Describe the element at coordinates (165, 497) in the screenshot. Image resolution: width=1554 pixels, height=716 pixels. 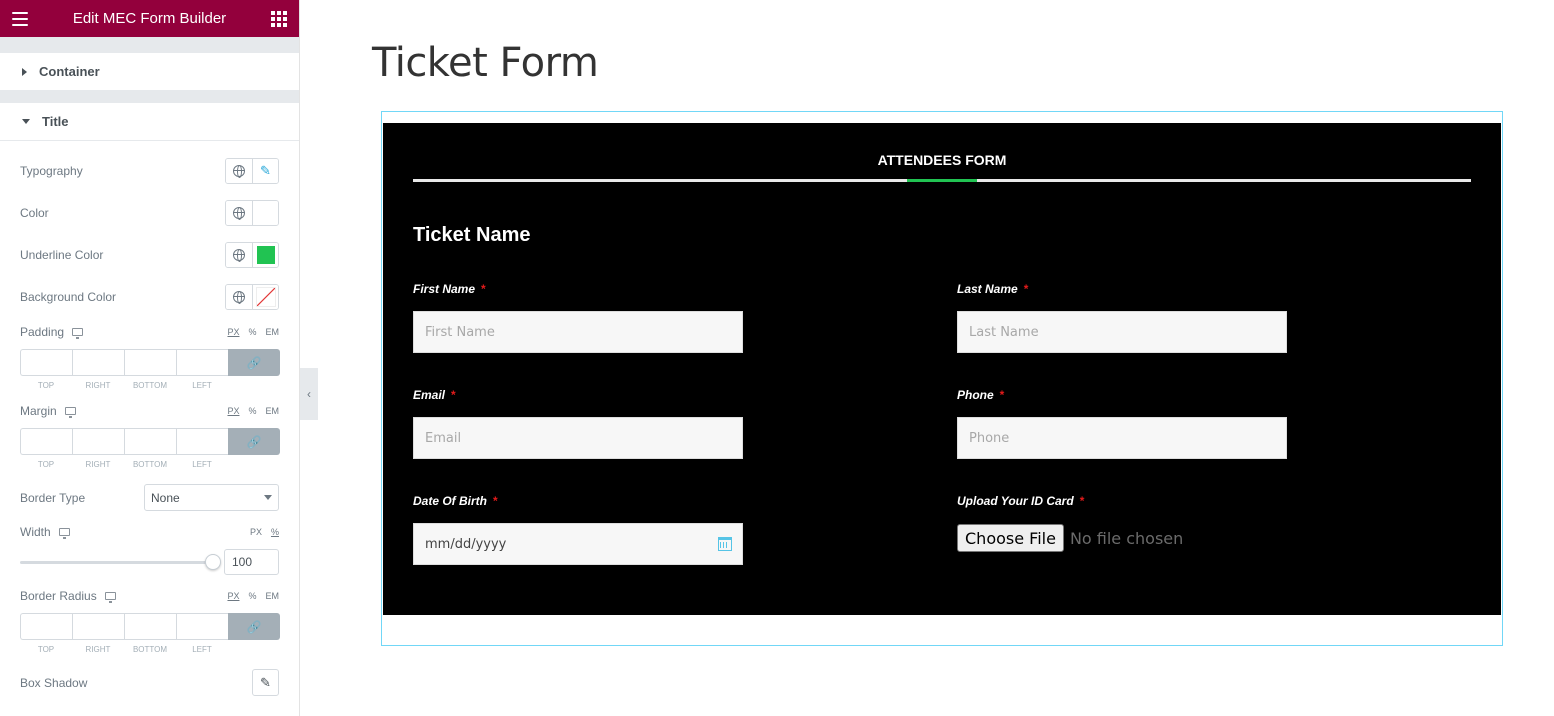
I see `border-type-value: None` at that location.